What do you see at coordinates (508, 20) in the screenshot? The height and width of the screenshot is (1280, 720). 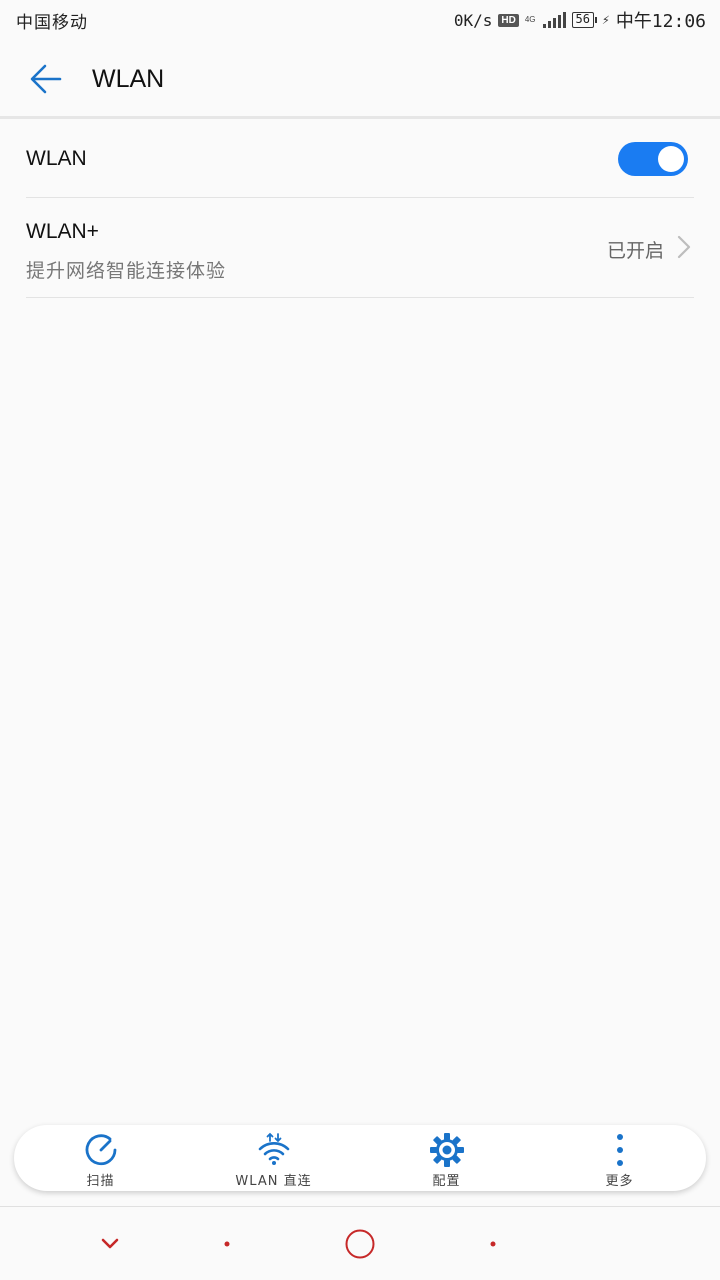 I see `hd-badge: HD` at bounding box center [508, 20].